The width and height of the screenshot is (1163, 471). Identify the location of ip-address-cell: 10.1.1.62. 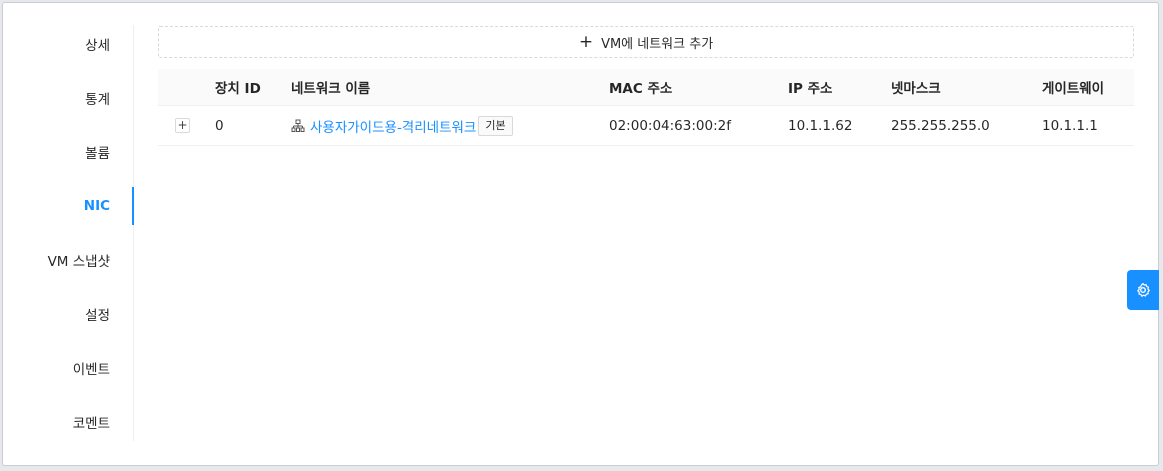
(820, 125).